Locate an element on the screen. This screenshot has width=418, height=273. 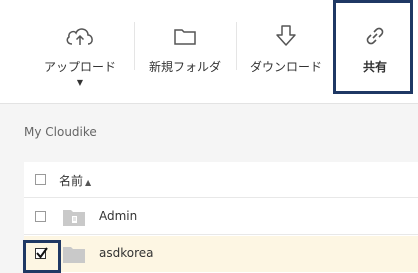
download-arrow-icon is located at coordinates (286, 36).